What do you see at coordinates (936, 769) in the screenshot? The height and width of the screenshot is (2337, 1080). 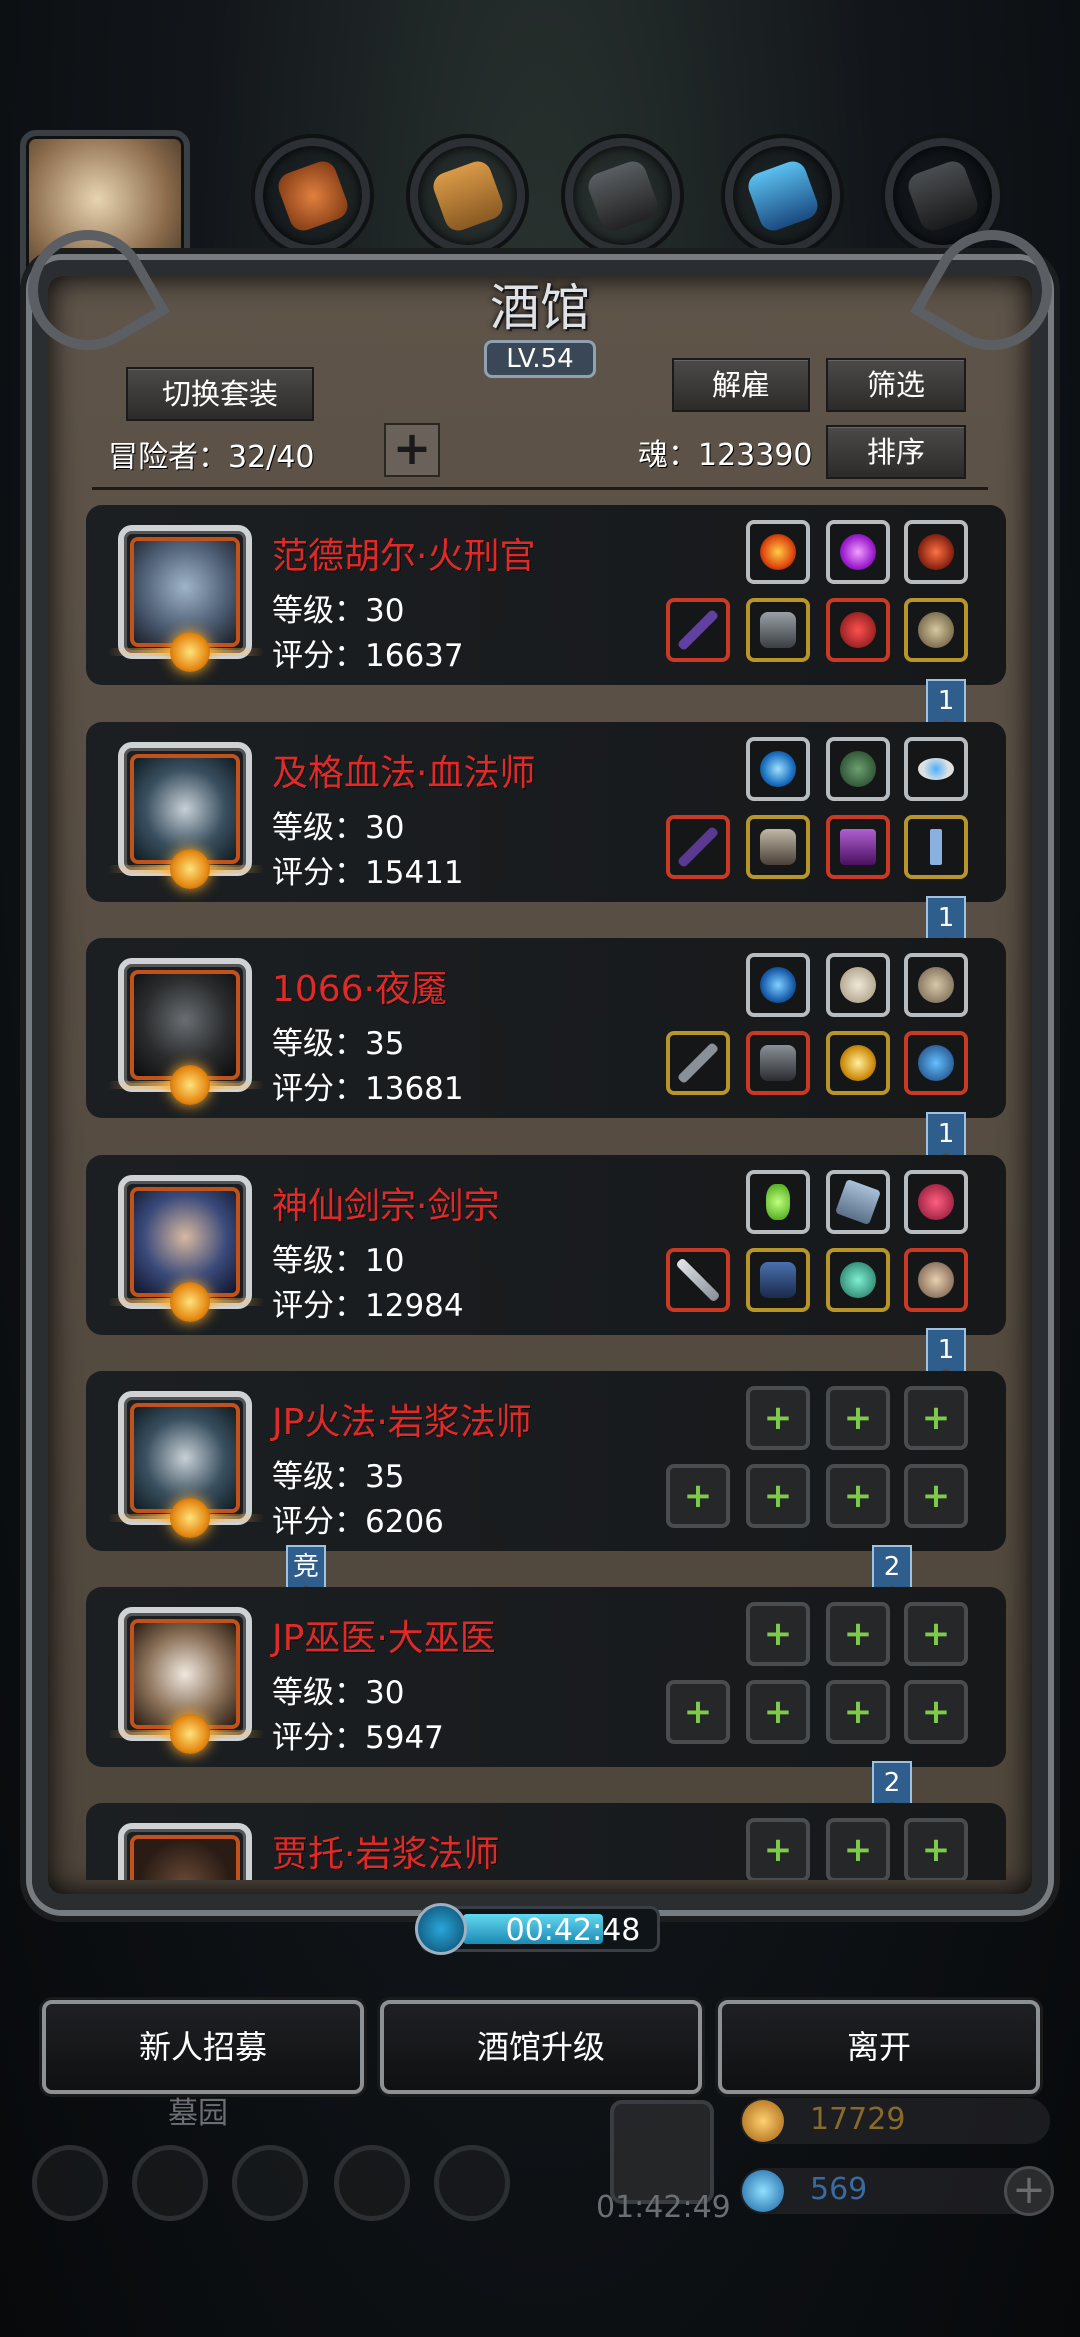 I see `eye-charm-icon` at bounding box center [936, 769].